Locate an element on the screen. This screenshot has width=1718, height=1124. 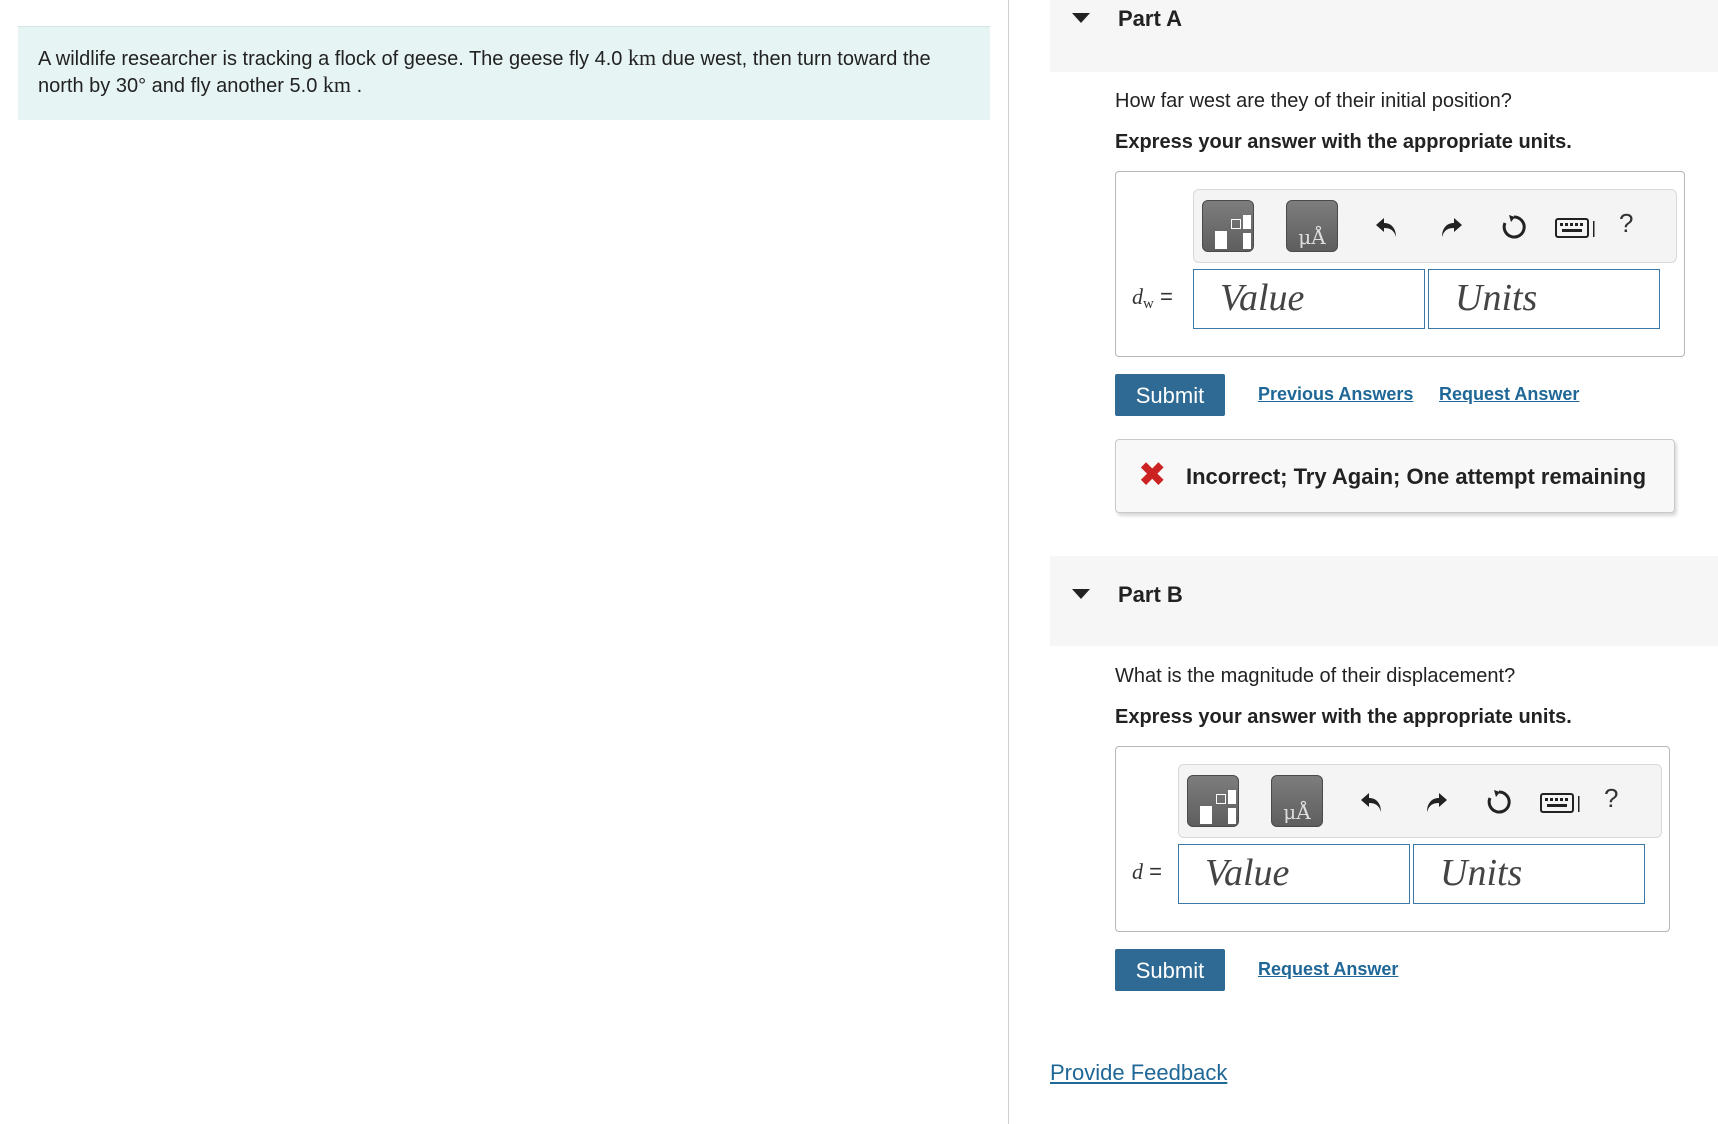
part-a-units-input: Units is located at coordinates (1544, 299).